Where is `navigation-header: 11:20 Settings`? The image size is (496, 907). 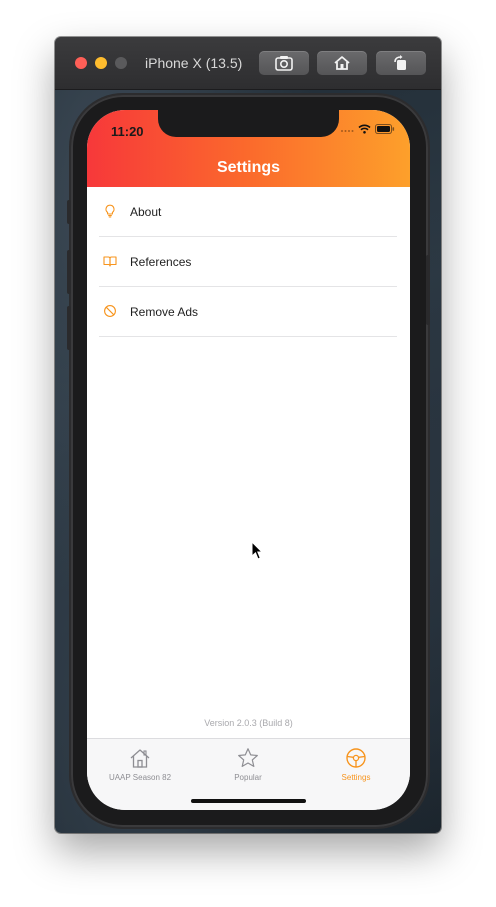 navigation-header: 11:20 Settings is located at coordinates (248, 148).